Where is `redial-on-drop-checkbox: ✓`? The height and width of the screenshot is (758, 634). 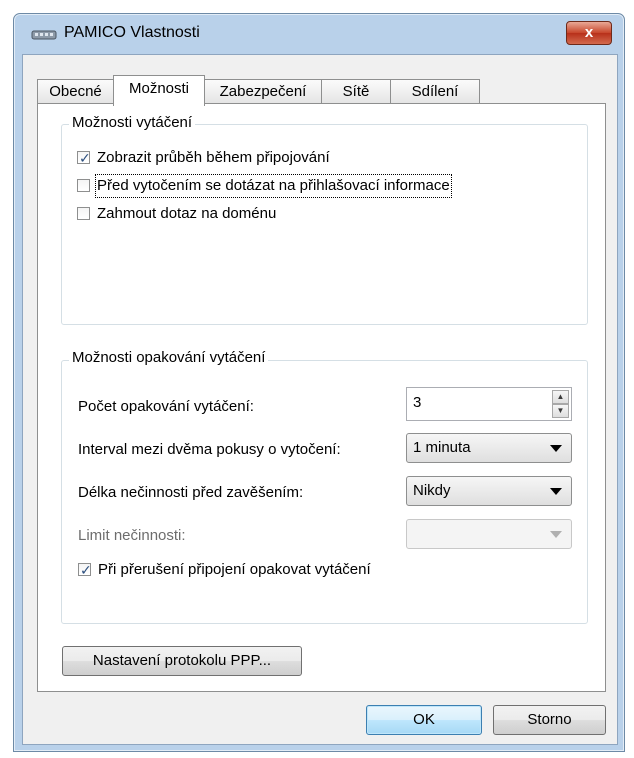
redial-on-drop-checkbox: ✓ is located at coordinates (85, 570).